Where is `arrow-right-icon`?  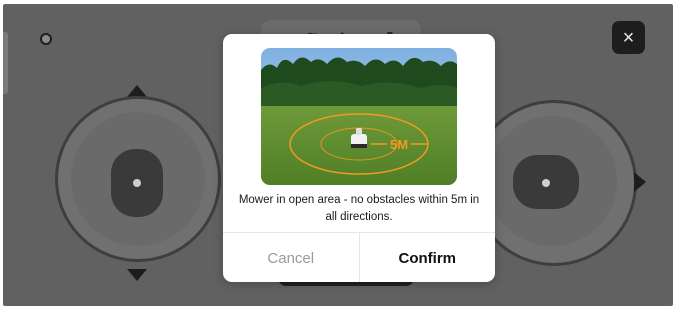
arrow-right-icon is located at coordinates (640, 182).